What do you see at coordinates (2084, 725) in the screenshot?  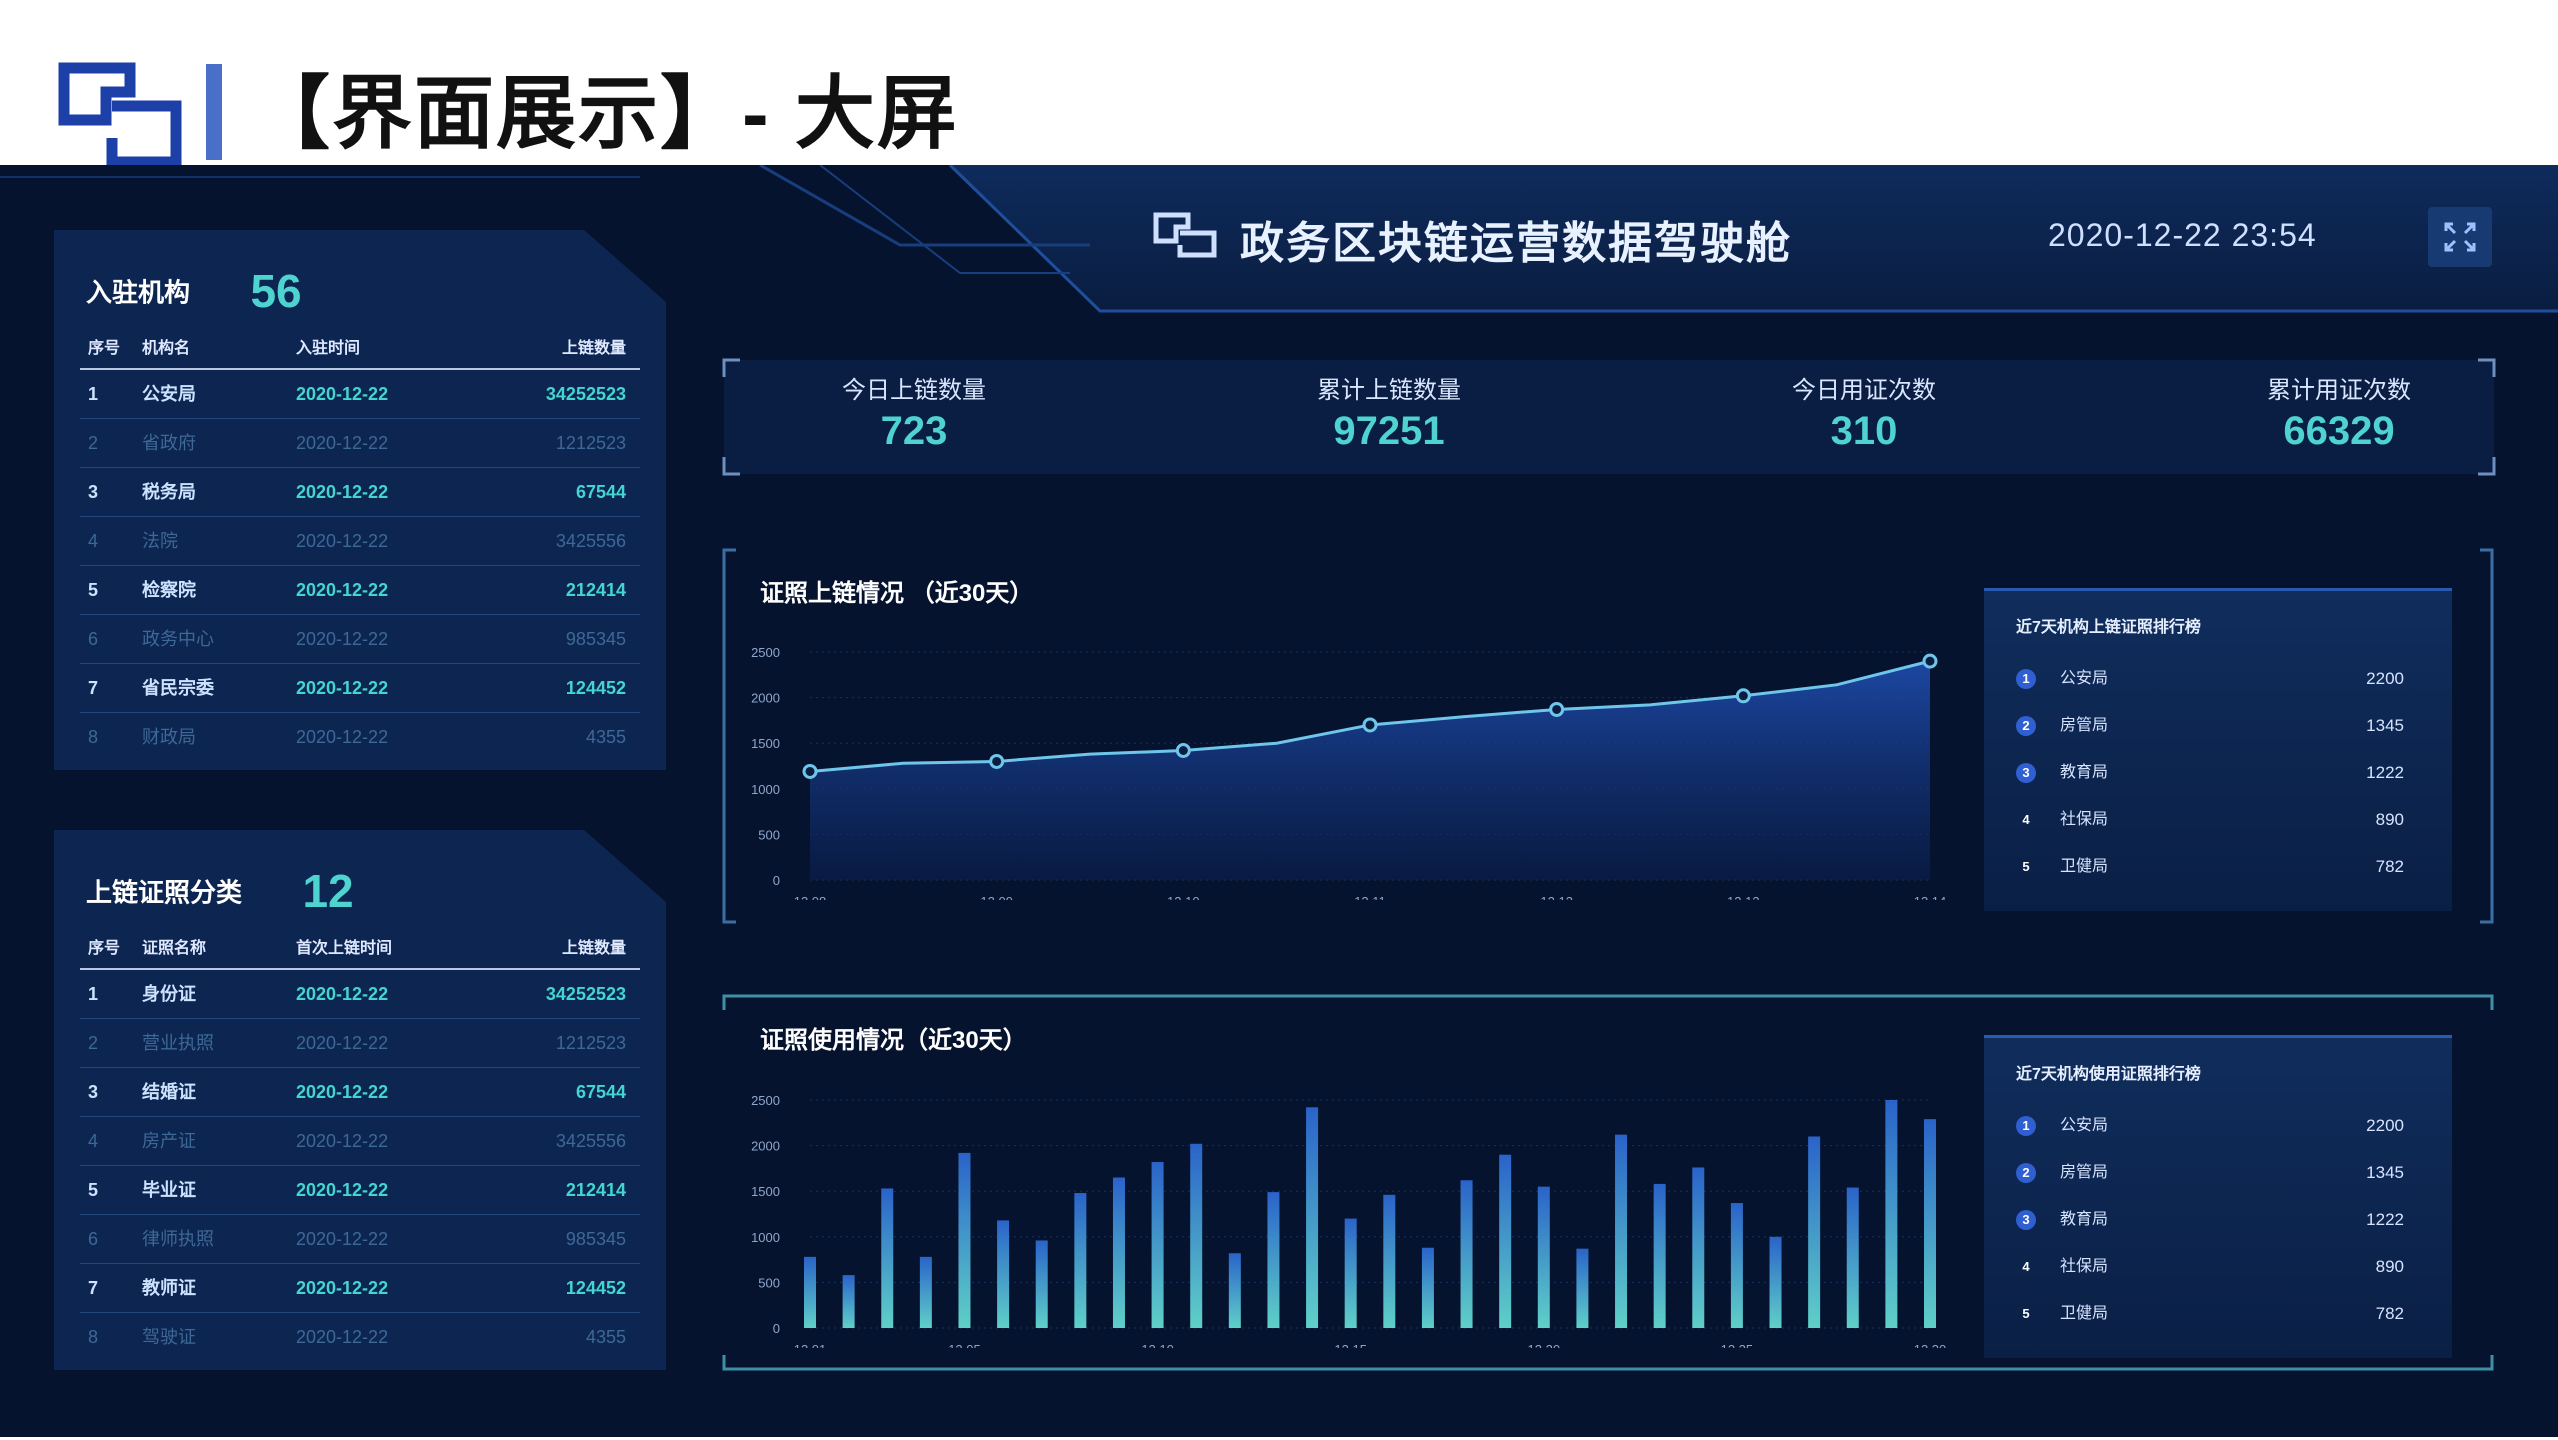 I see `rank-name: 房管局` at bounding box center [2084, 725].